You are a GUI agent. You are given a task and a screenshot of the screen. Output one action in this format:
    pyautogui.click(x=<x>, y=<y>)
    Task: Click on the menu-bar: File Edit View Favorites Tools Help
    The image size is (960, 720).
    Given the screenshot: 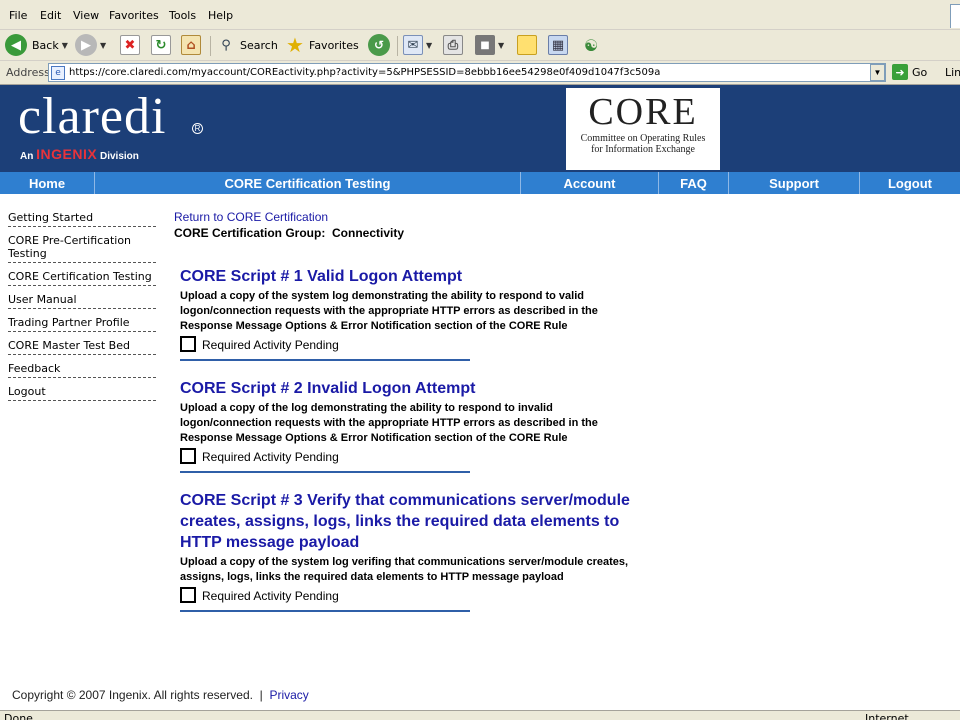 What is the action you would take?
    pyautogui.click(x=480, y=15)
    